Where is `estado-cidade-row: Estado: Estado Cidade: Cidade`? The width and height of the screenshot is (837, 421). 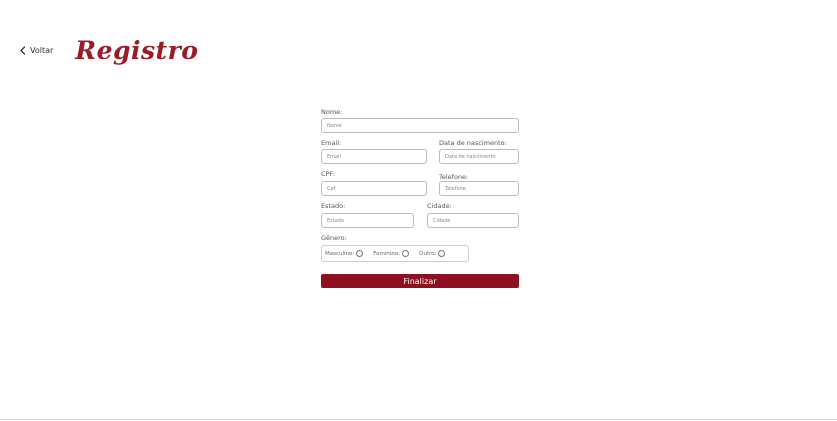
estado-cidade-row: Estado: Estado Cidade: Cidade is located at coordinates (420, 215).